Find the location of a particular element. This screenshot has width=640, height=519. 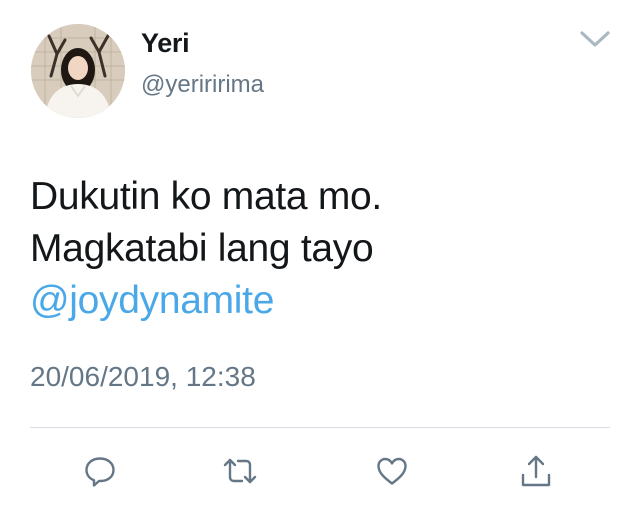

avatar-photo is located at coordinates (78, 71).